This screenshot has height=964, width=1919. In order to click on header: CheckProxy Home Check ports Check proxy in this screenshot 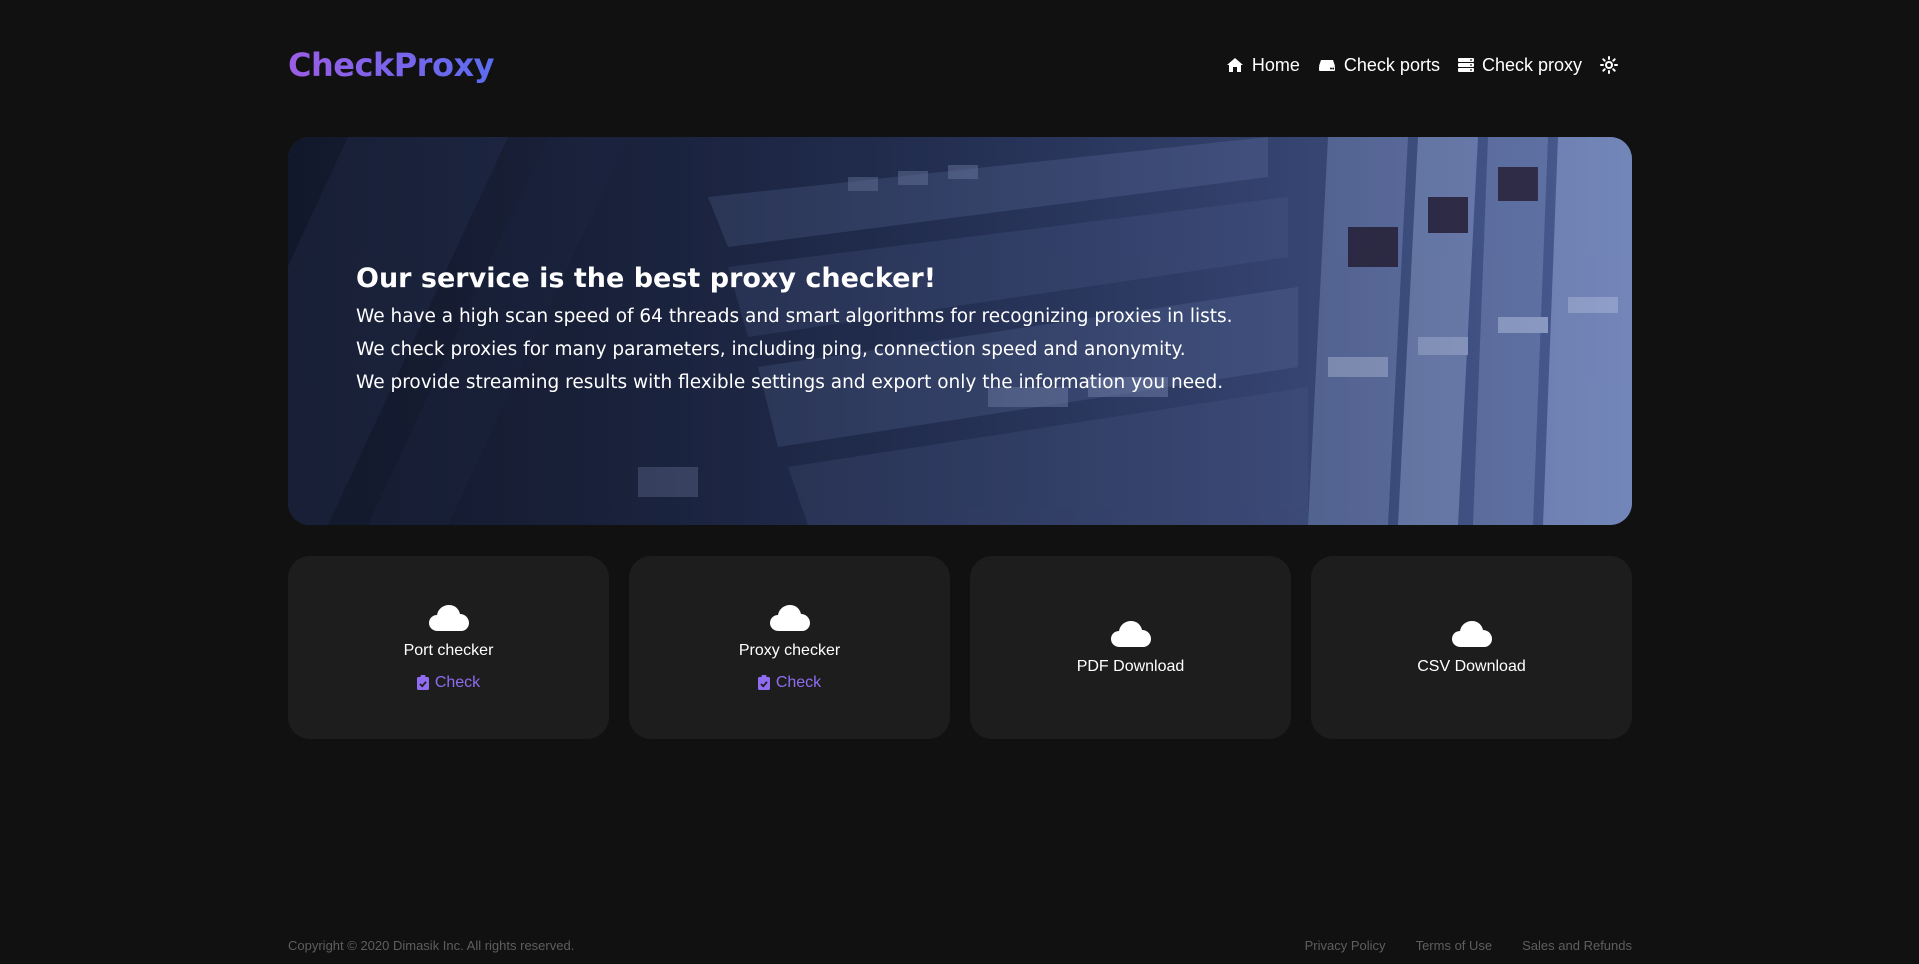, I will do `click(960, 65)`.